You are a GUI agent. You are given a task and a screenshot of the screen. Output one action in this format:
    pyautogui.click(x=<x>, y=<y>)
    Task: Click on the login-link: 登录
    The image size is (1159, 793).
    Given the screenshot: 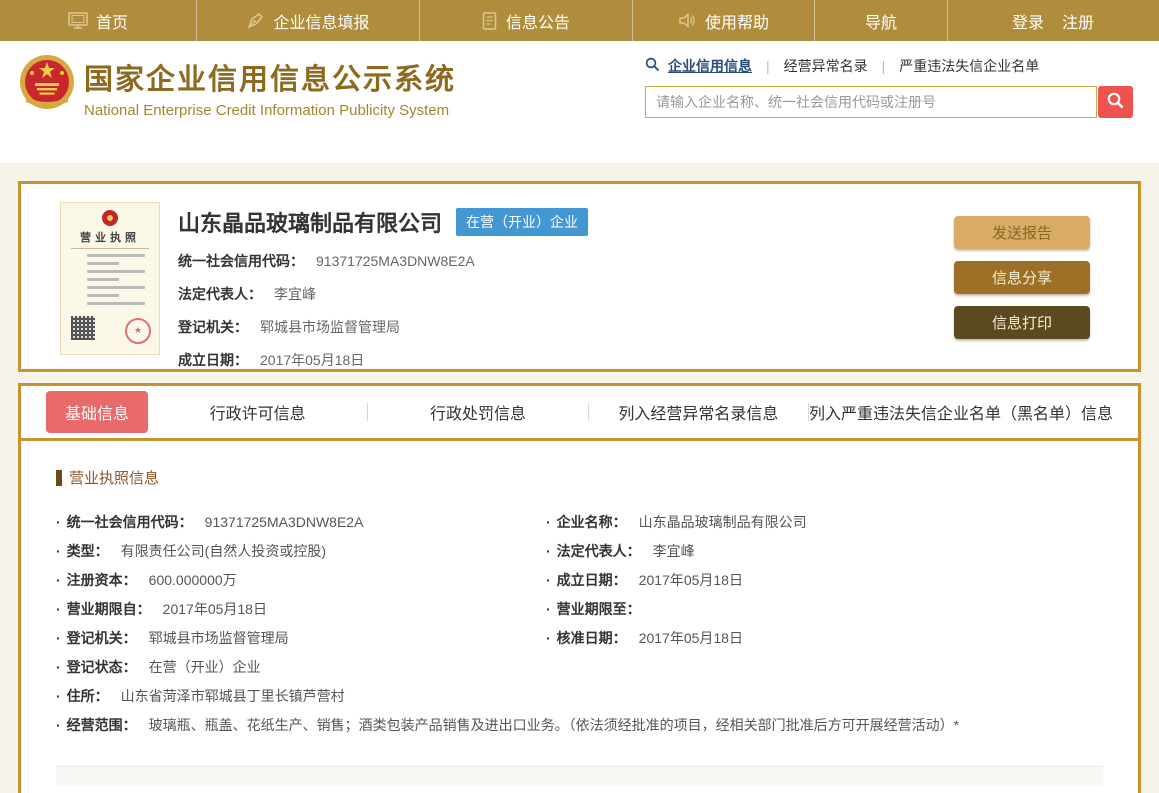 What is the action you would take?
    pyautogui.click(x=1028, y=21)
    